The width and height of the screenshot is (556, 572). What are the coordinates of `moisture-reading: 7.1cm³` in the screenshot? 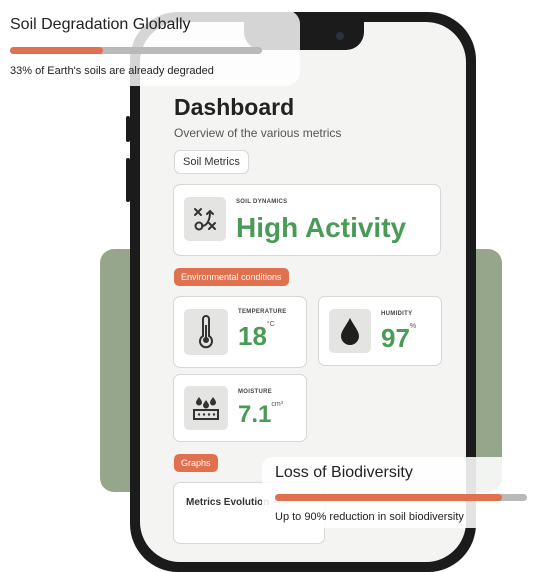 It's located at (260, 415).